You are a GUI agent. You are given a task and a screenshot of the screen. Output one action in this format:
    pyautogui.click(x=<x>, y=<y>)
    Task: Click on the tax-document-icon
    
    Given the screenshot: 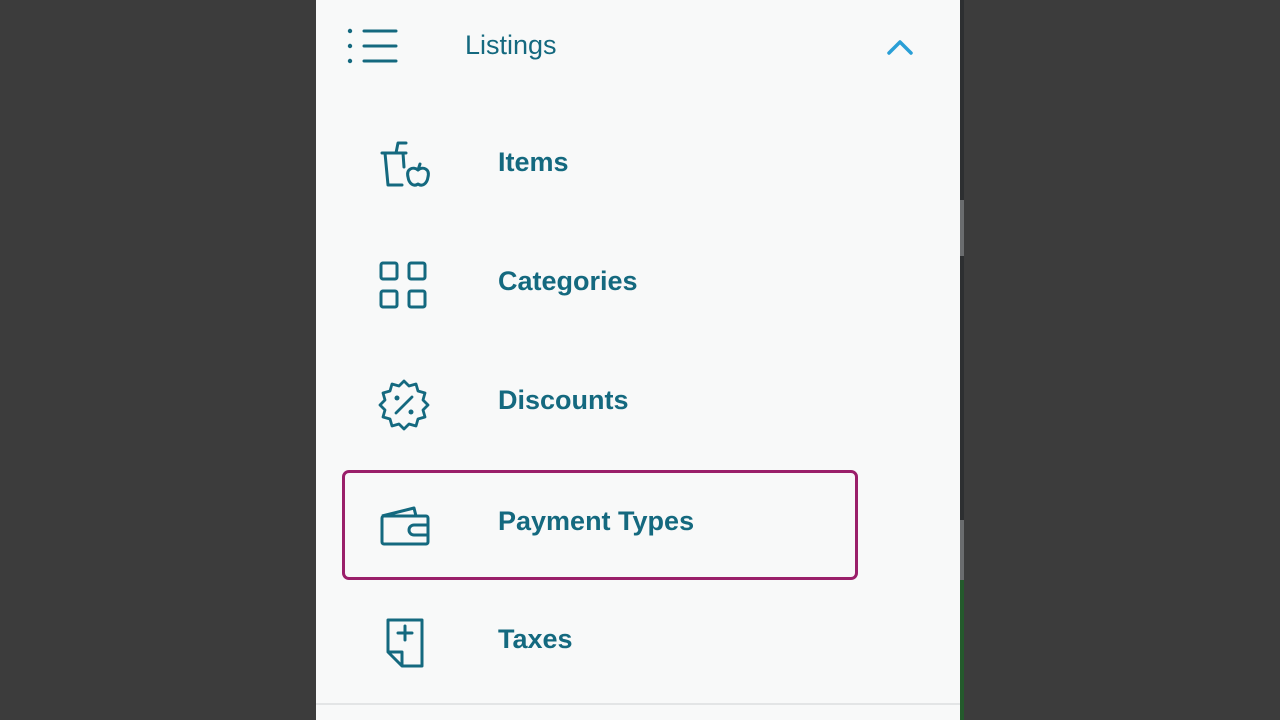 What is the action you would take?
    pyautogui.click(x=404, y=644)
    